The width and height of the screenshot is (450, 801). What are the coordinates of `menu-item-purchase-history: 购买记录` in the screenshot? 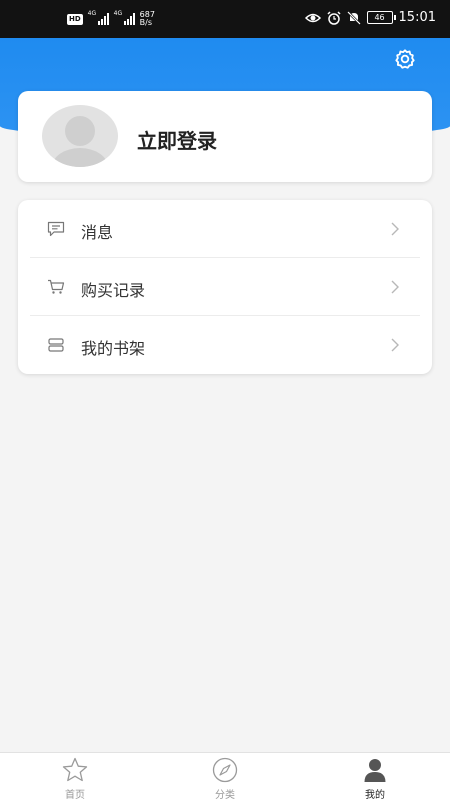 It's located at (225, 287).